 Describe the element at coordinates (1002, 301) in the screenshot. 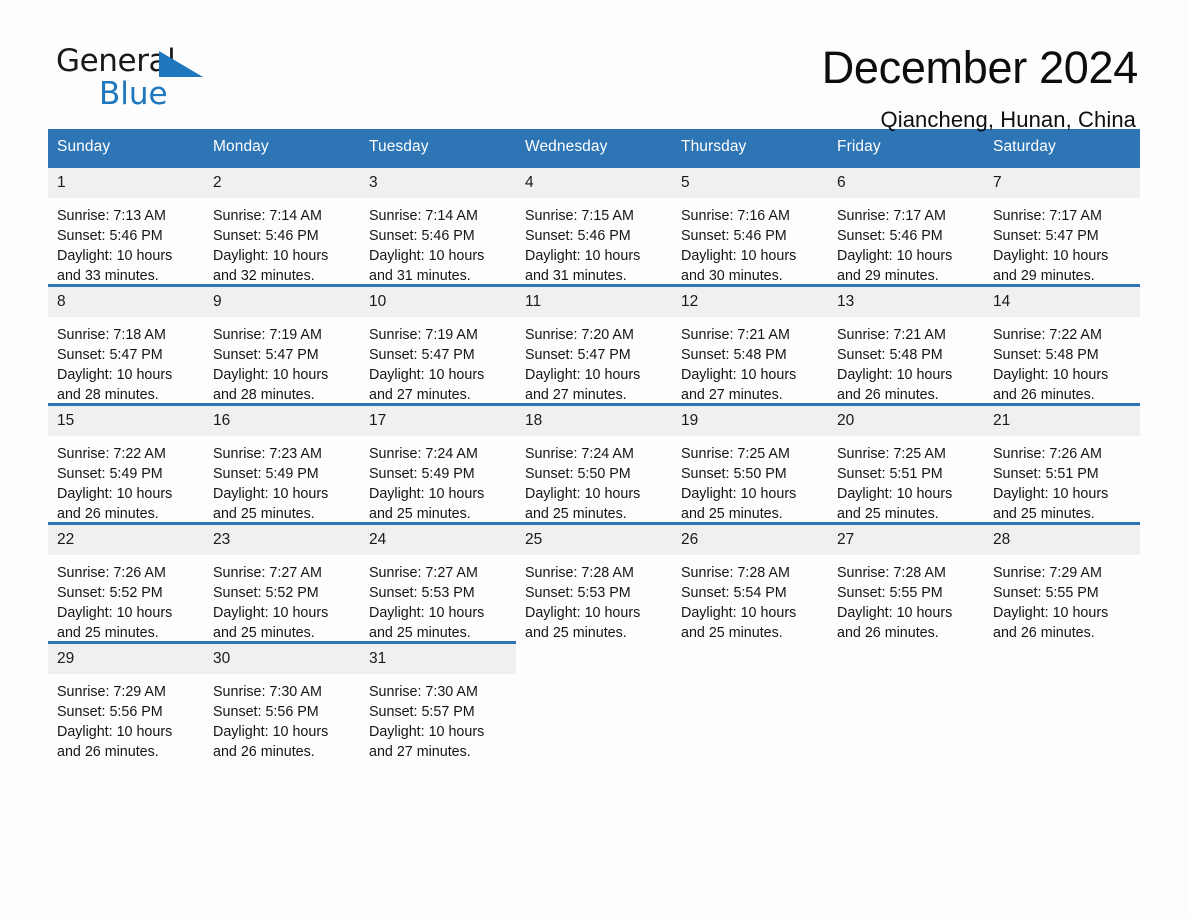

I see `day-number: 14` at that location.